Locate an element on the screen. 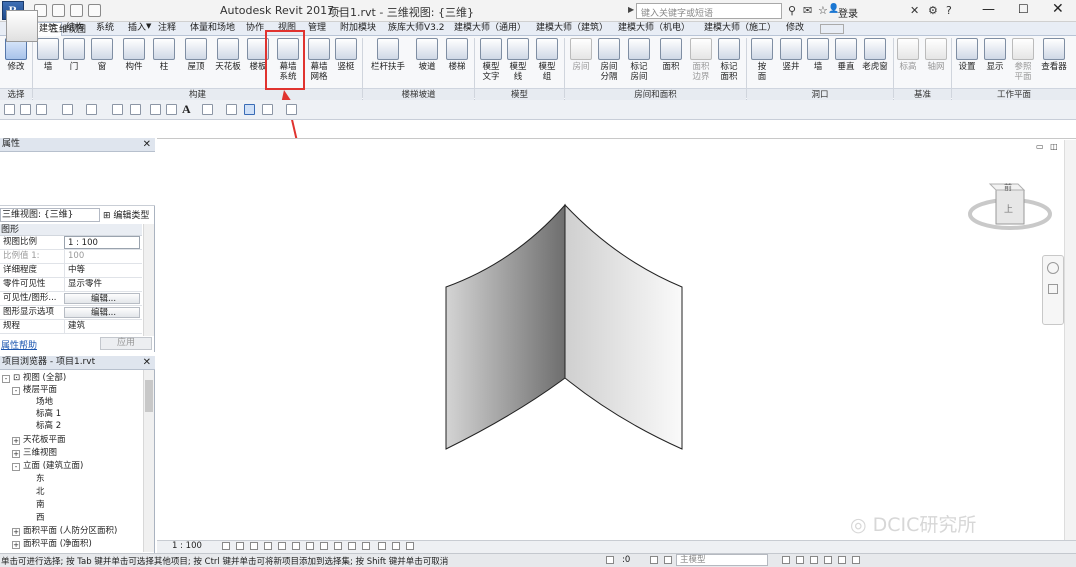 The width and height of the screenshot is (1076, 567). qat-3d-view-icon is located at coordinates (207, 109).